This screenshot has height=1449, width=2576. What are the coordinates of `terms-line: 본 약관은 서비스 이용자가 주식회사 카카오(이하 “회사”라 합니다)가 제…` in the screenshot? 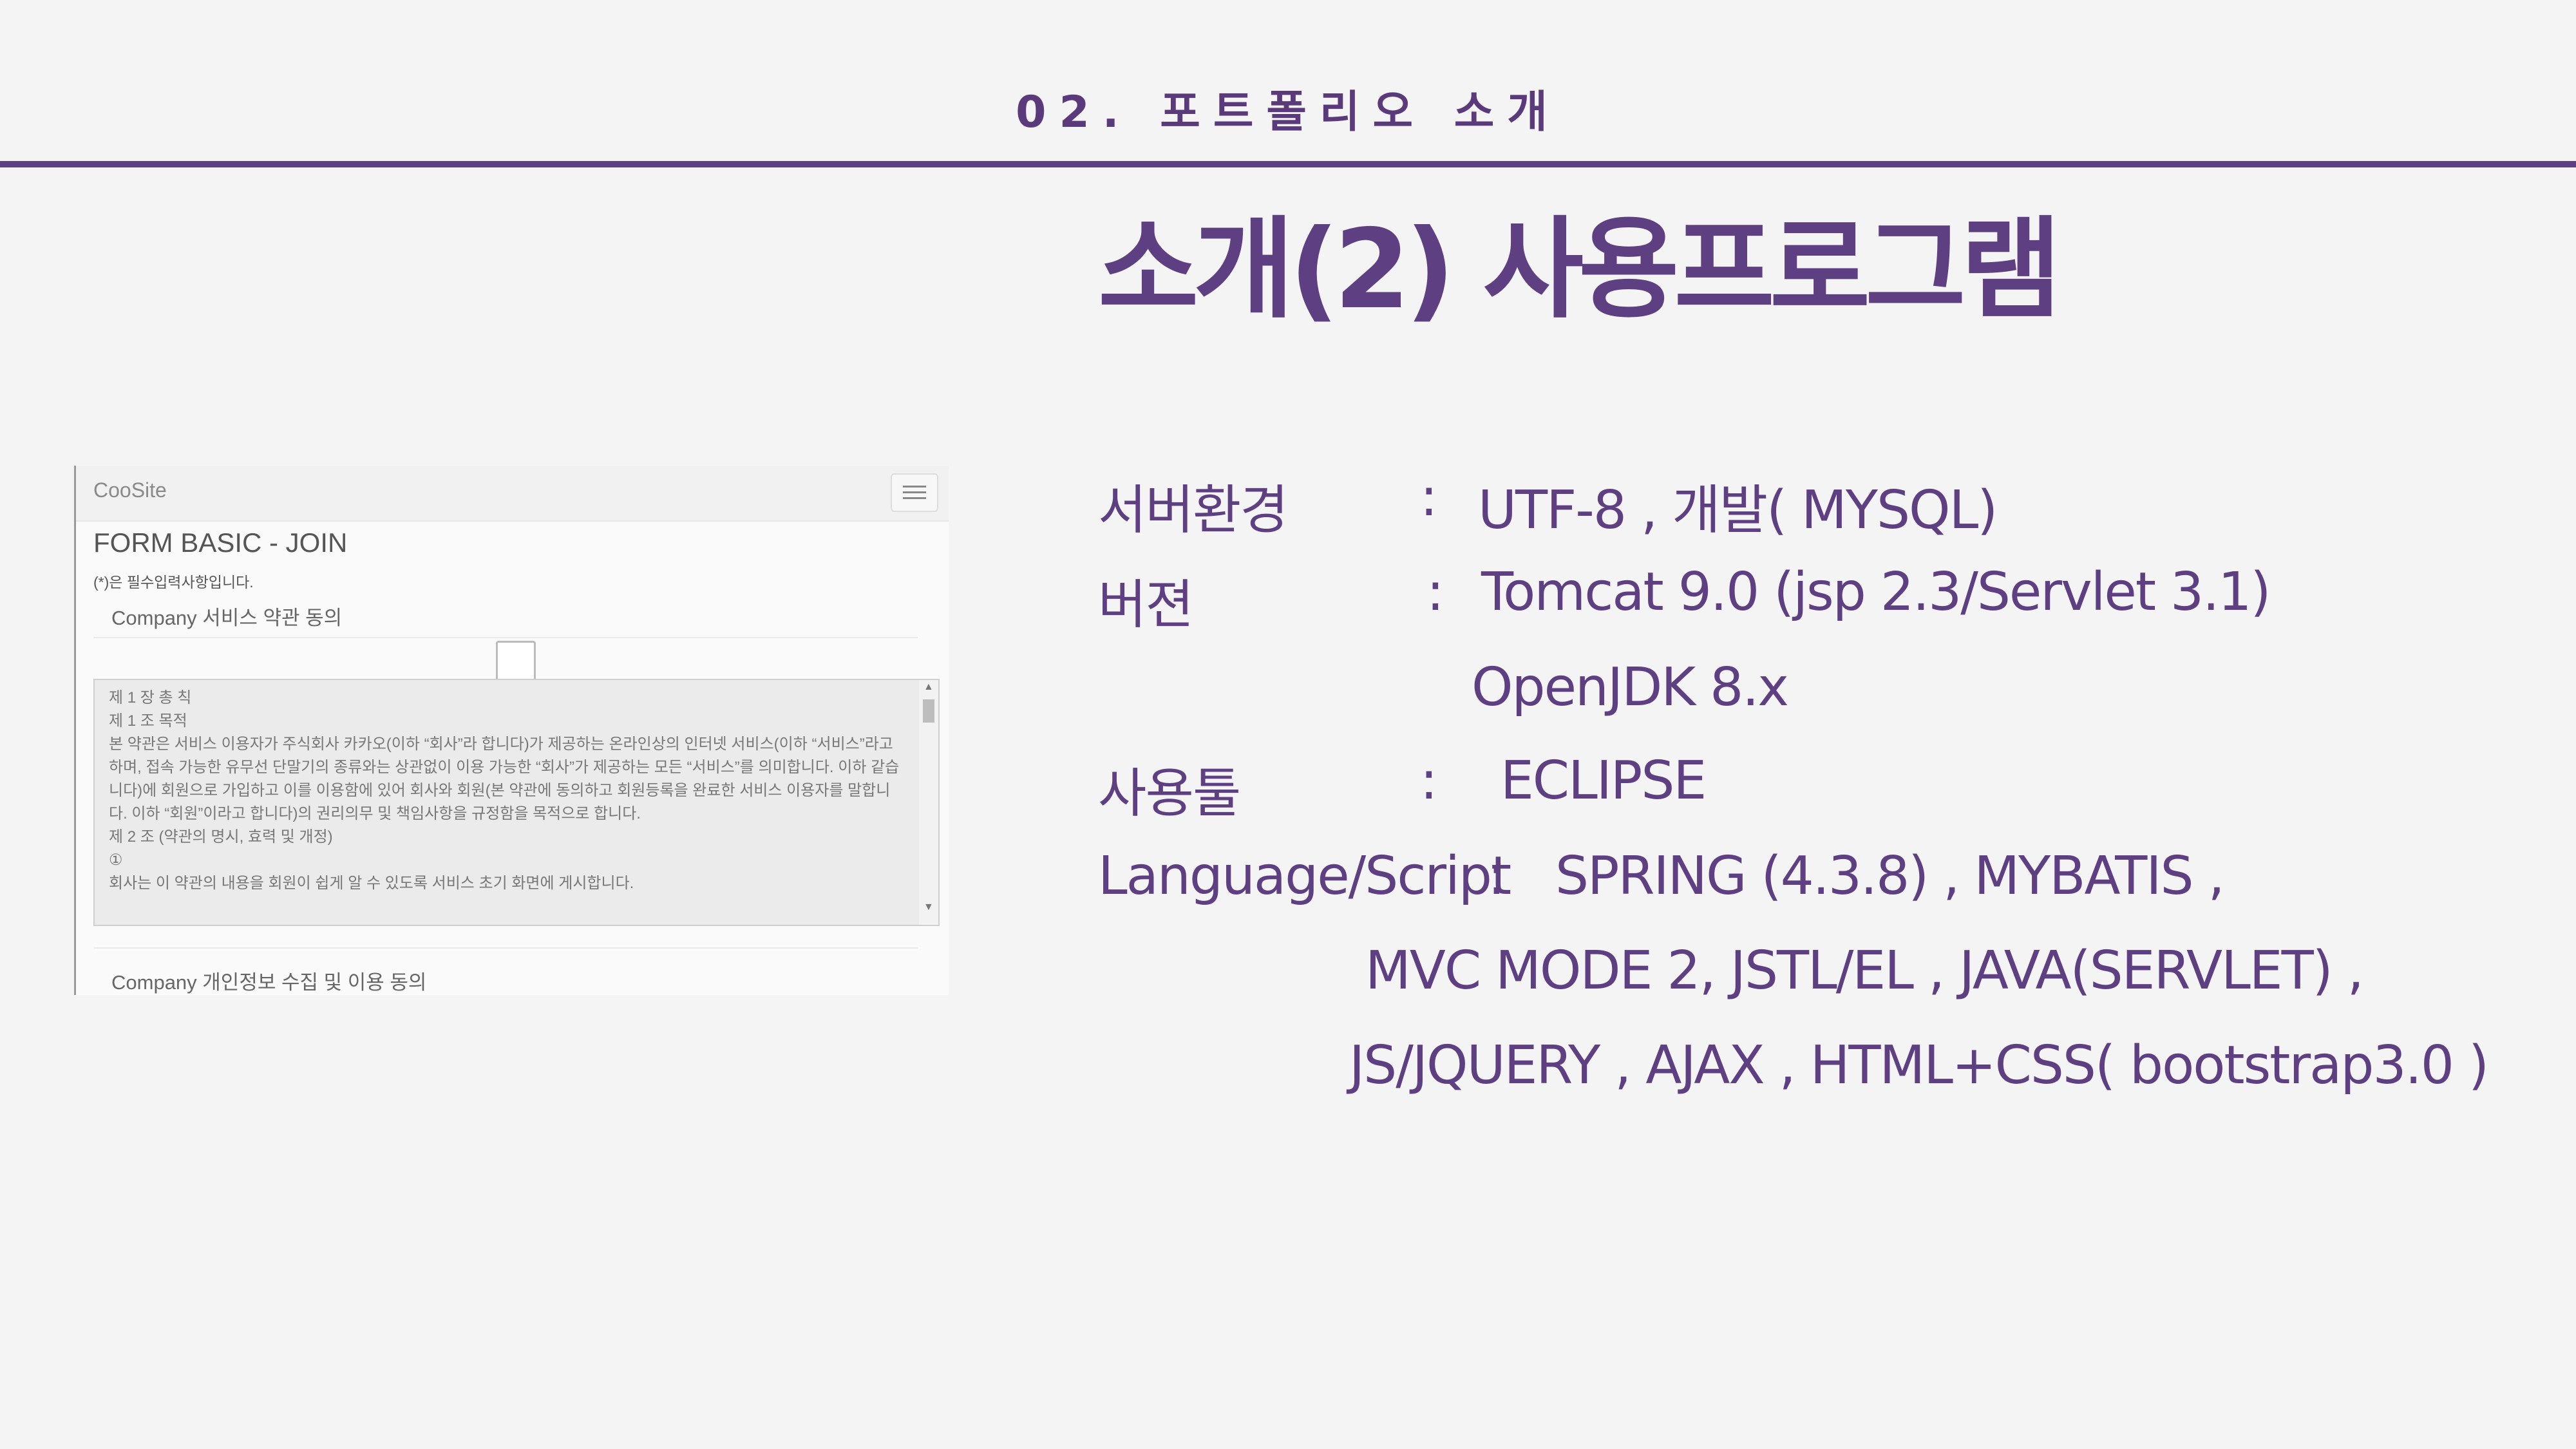 It's located at (505, 779).